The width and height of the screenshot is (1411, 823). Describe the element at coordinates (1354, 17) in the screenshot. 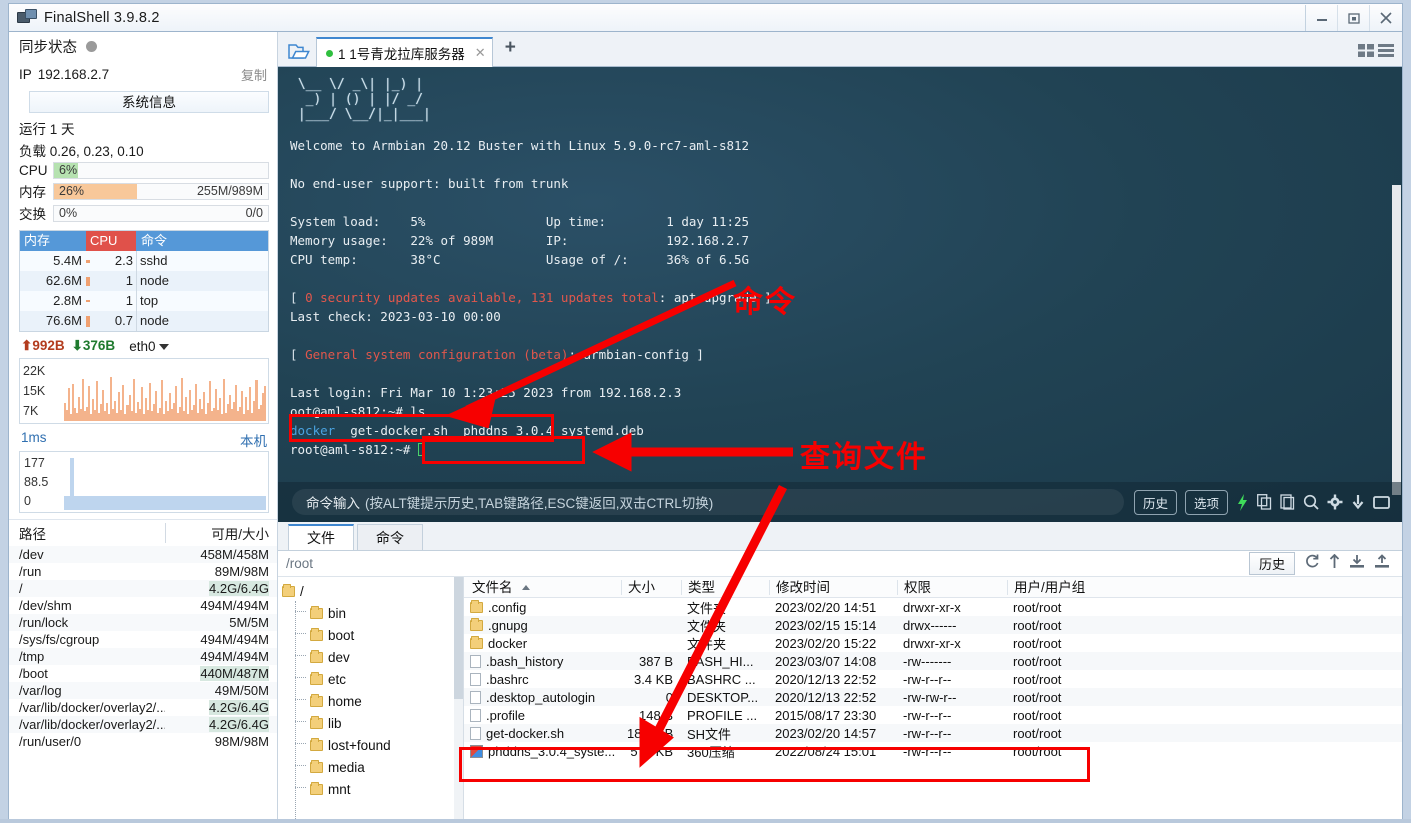

I see `restore-button` at that location.